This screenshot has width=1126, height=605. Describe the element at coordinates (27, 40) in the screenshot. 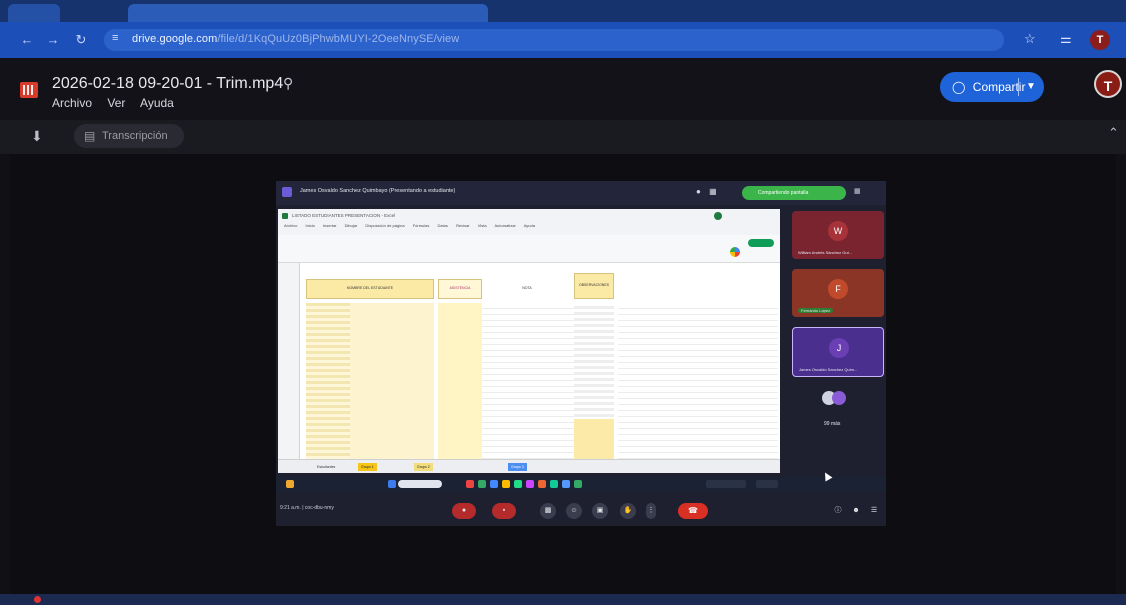

I see `arrow-left-icon: ←` at that location.